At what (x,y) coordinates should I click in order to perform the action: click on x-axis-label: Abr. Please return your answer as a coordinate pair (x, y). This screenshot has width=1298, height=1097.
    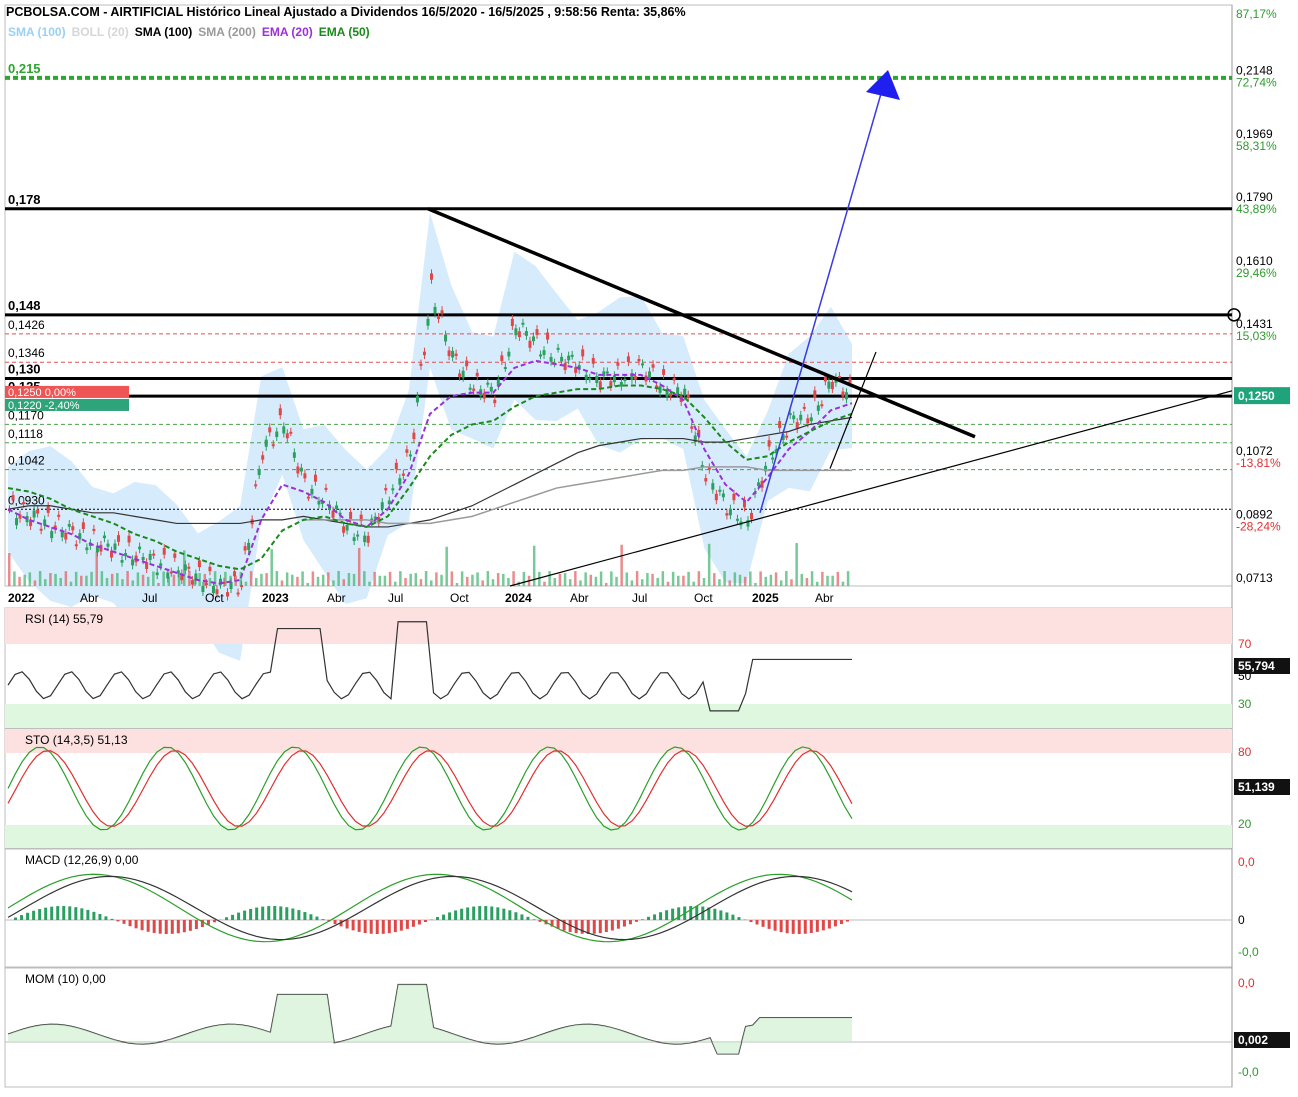
    Looking at the image, I should click on (824, 598).